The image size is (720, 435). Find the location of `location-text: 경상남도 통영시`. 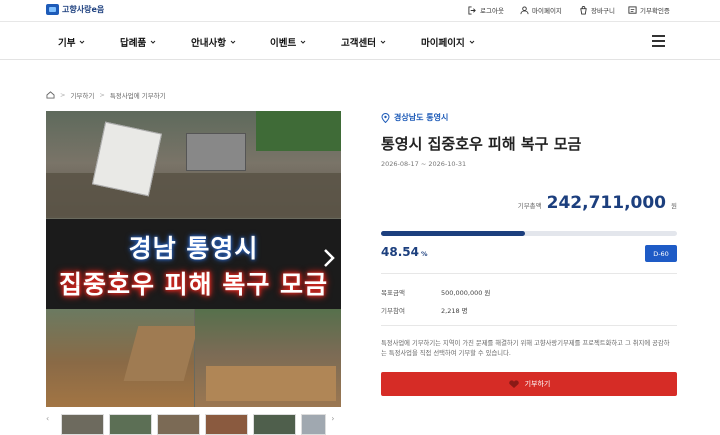

location-text: 경상남도 통영시 is located at coordinates (421, 117).